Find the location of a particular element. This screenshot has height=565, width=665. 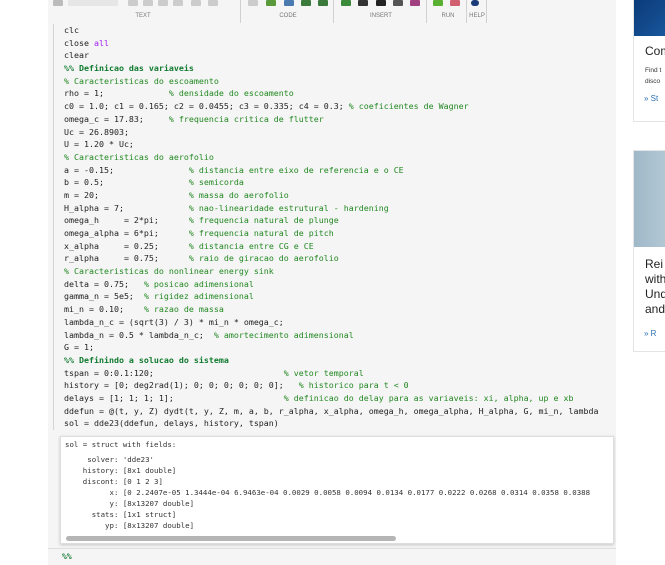

code-line: % Caracteristicas do aerofolio is located at coordinates (339, 157).